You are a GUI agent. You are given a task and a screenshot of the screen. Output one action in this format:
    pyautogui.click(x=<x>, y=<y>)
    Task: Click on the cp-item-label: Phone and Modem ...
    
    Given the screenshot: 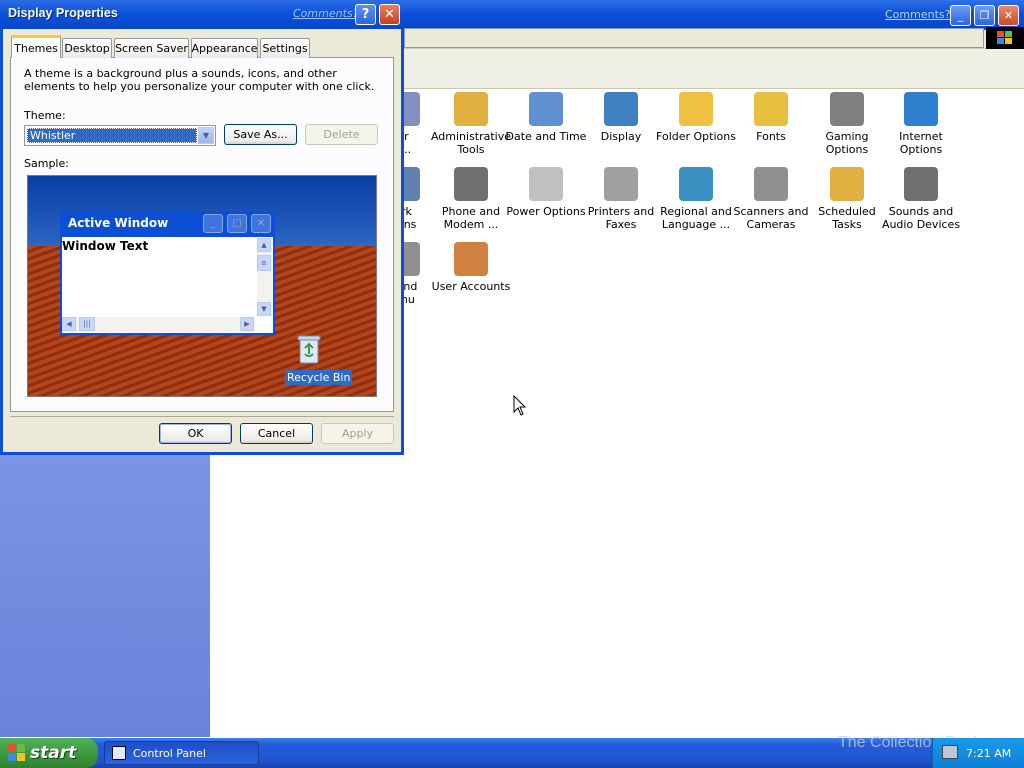 What is the action you would take?
    pyautogui.click(x=471, y=218)
    